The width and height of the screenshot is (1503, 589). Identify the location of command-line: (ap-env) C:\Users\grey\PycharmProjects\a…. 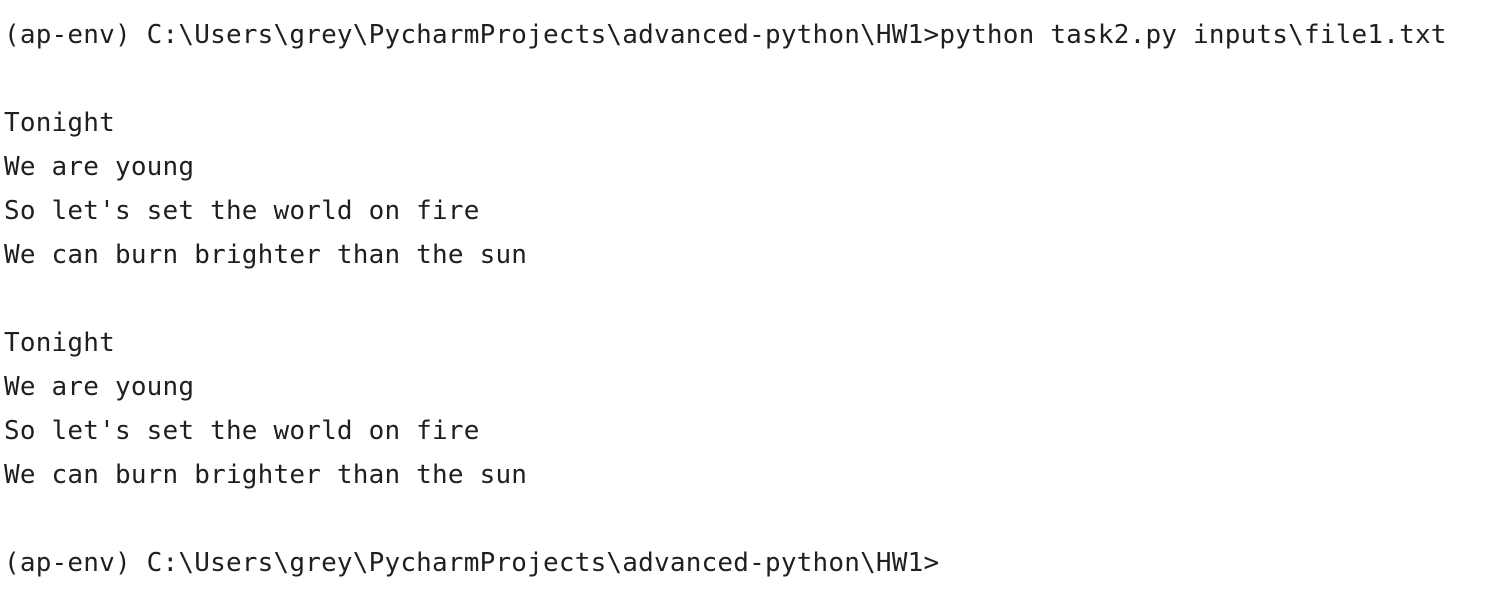
(753, 35).